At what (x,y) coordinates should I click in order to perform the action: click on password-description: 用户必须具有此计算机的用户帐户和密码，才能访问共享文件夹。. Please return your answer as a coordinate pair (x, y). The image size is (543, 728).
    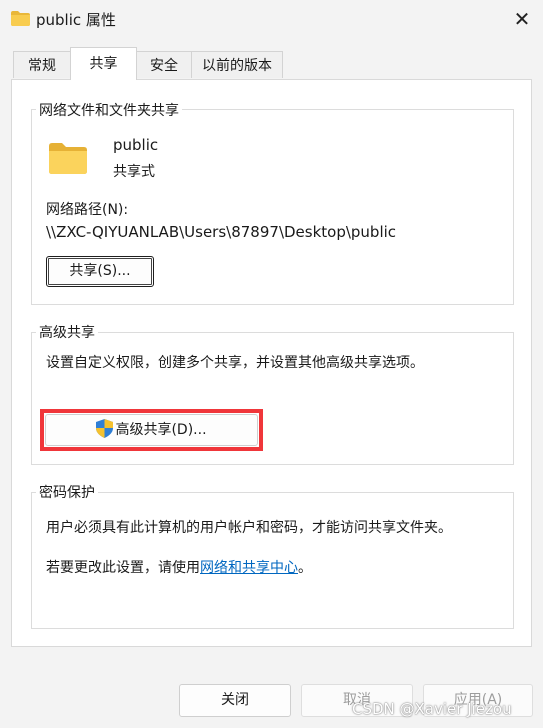
    Looking at the image, I should click on (249, 528).